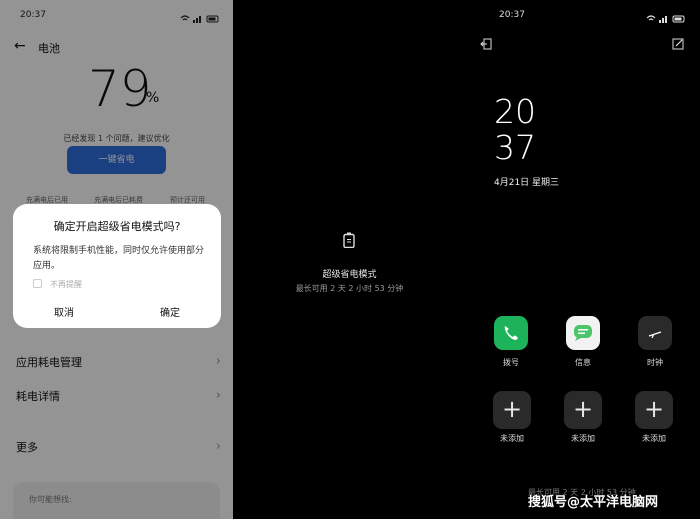 Image resolution: width=700 pixels, height=519 pixels. Describe the element at coordinates (349, 275) in the screenshot. I see `mode-title: 超级省电模式` at that location.